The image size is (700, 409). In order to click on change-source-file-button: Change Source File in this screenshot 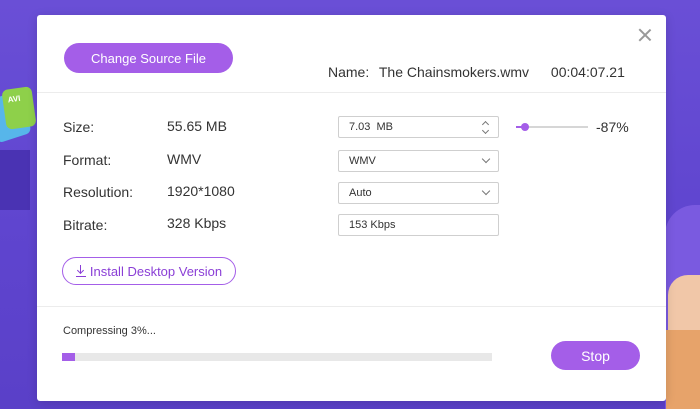, I will do `click(148, 58)`.